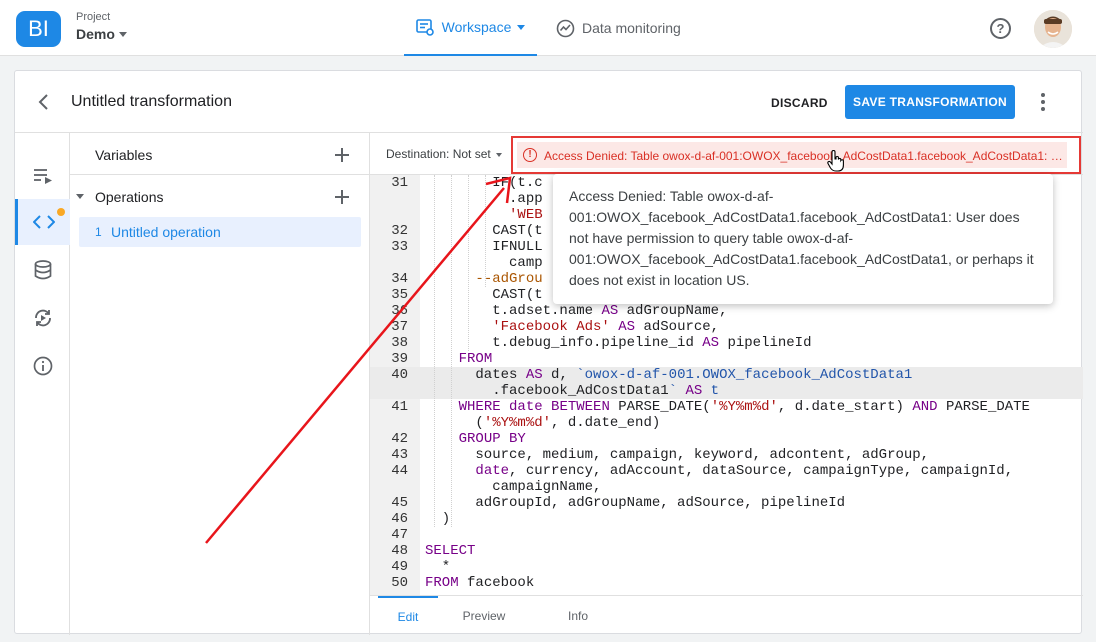  What do you see at coordinates (399, 327) in the screenshot?
I see `line-number: 37` at bounding box center [399, 327].